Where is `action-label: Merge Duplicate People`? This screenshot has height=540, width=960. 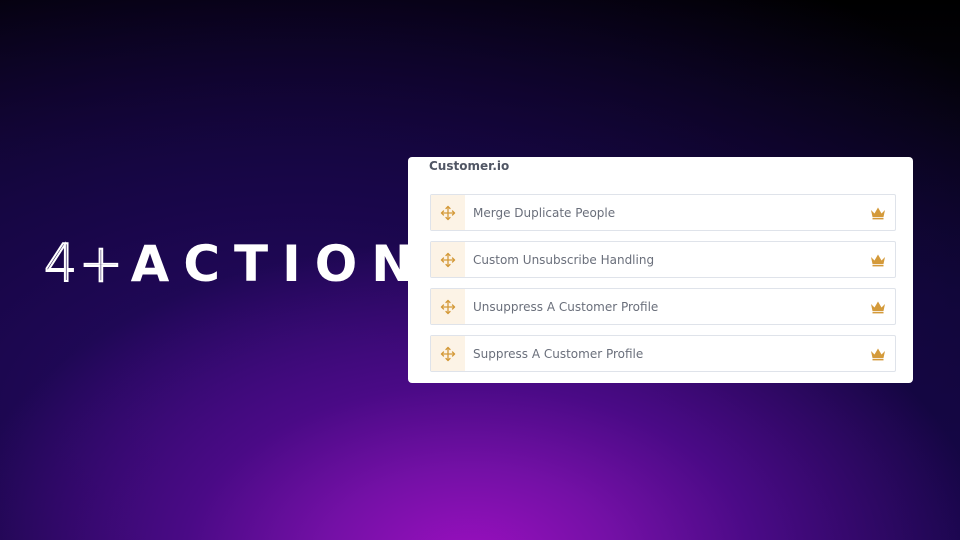 action-label: Merge Duplicate People is located at coordinates (544, 212).